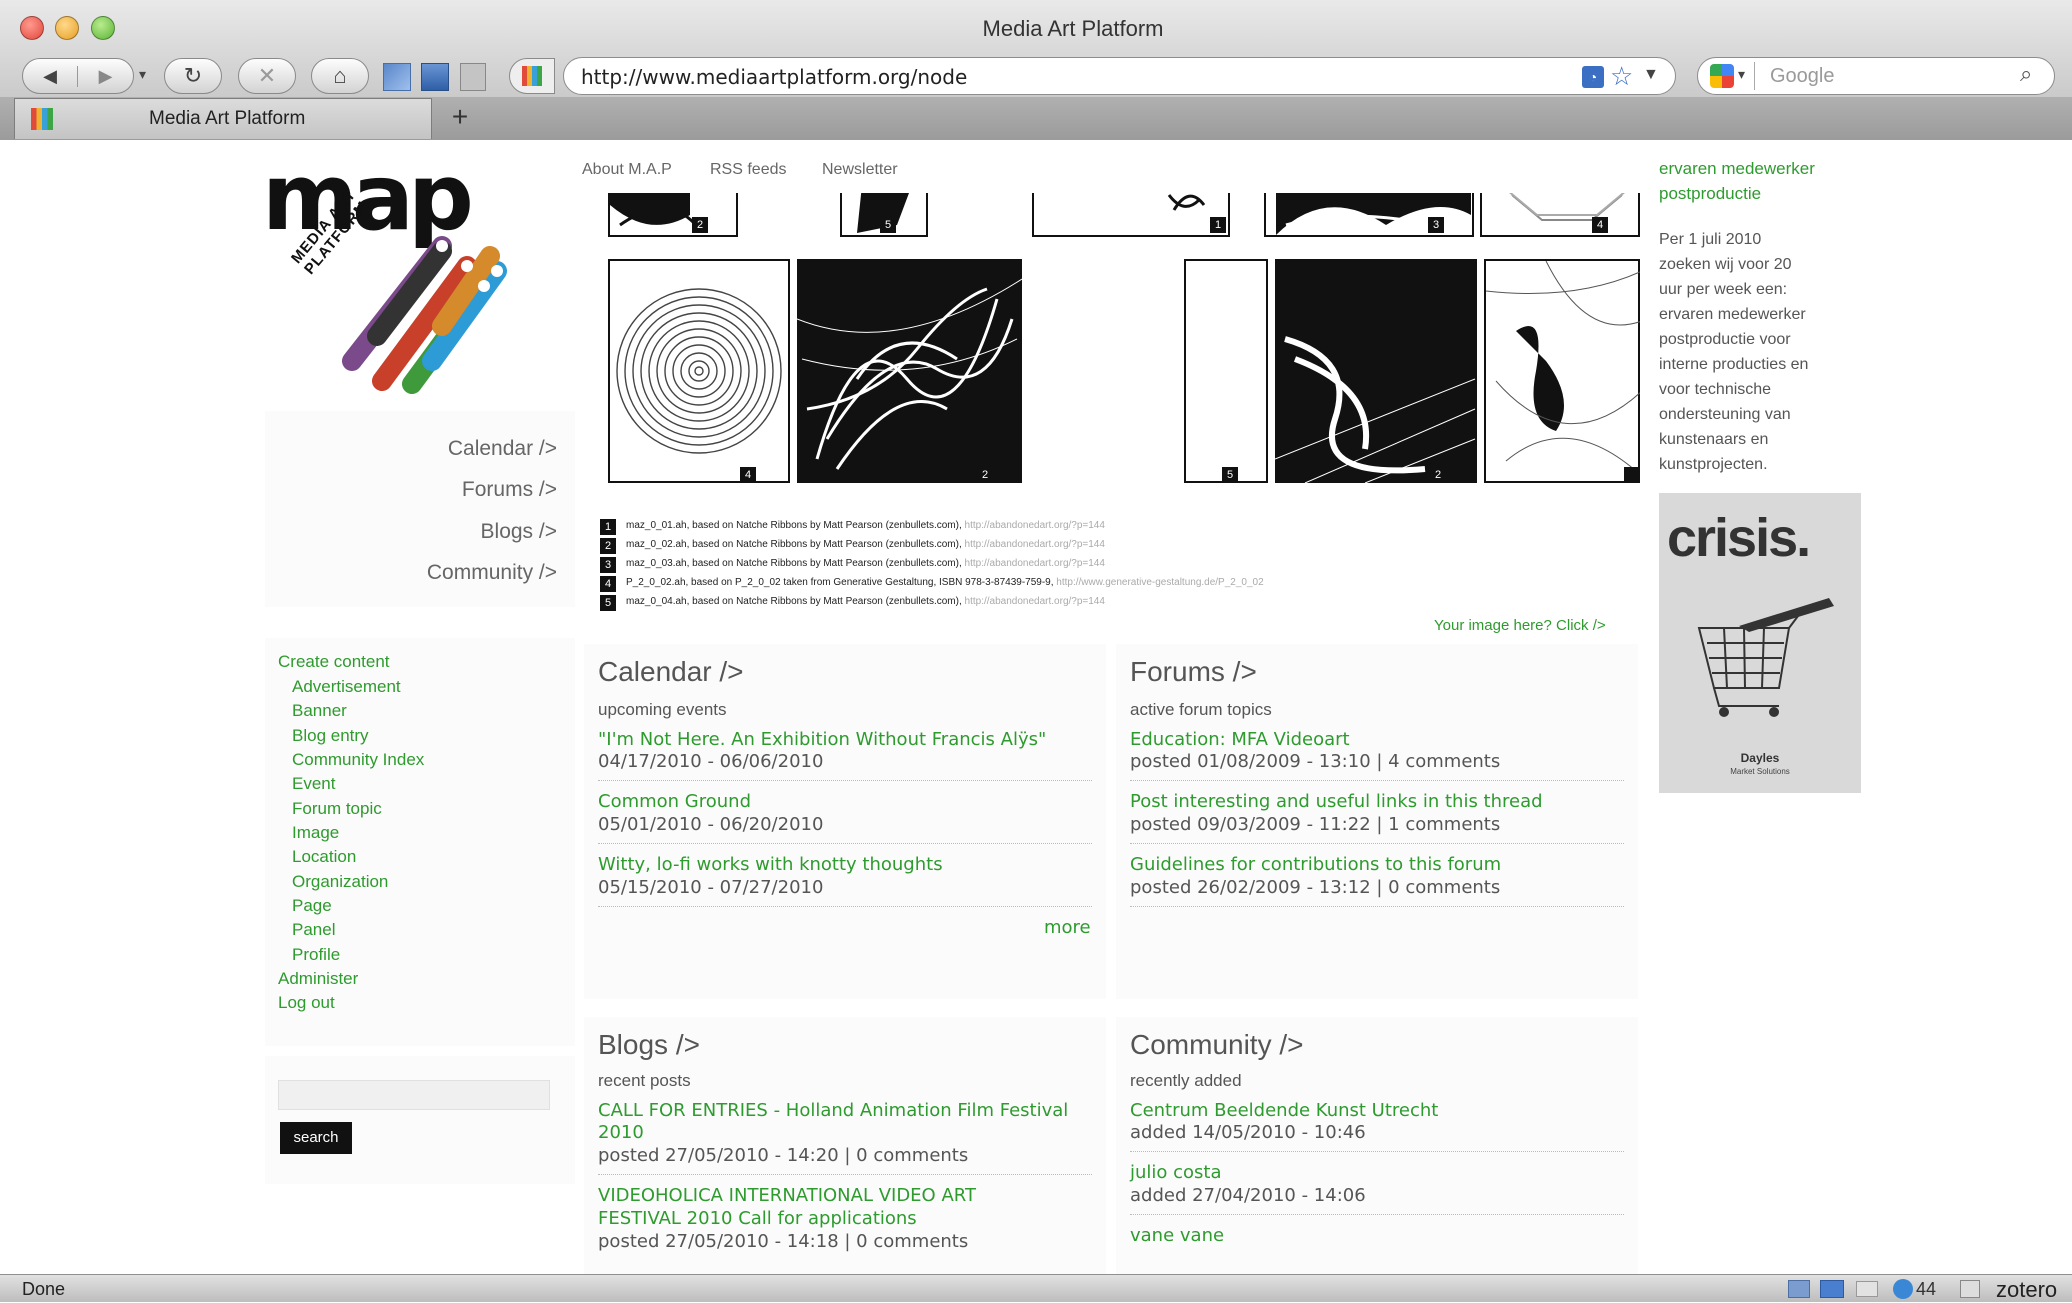  What do you see at coordinates (1760, 643) in the screenshot?
I see `crisis-advertisement: crisis. Dayles Market Solutions` at bounding box center [1760, 643].